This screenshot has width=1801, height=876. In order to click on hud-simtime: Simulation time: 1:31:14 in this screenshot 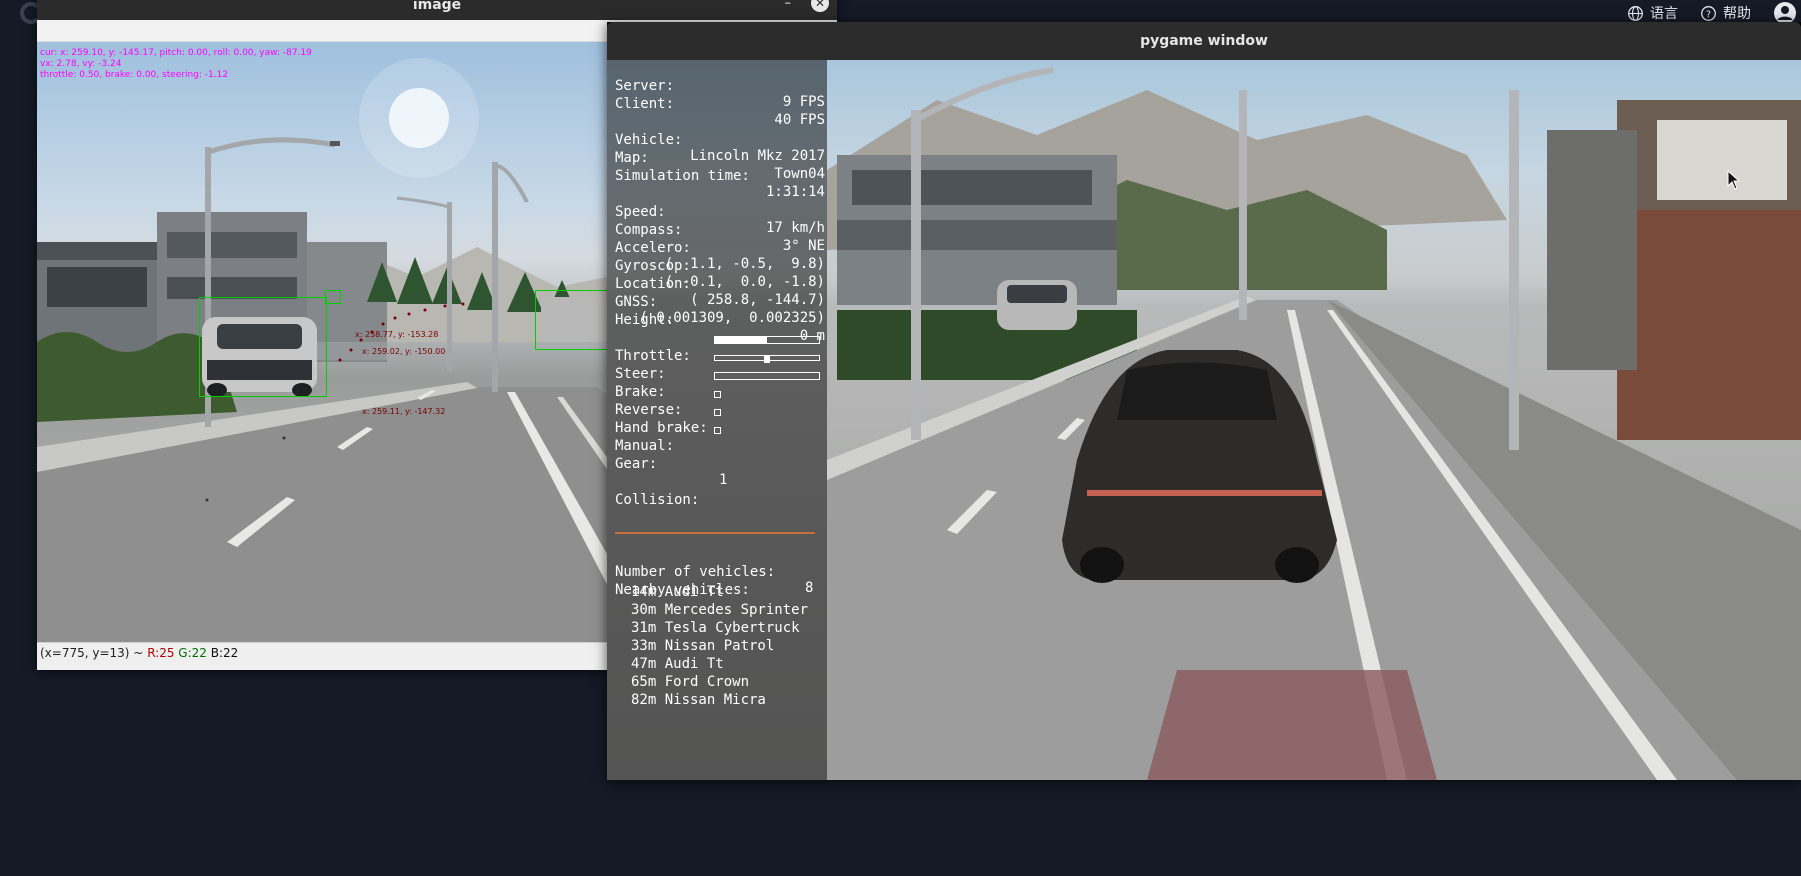, I will do `click(720, 176)`.